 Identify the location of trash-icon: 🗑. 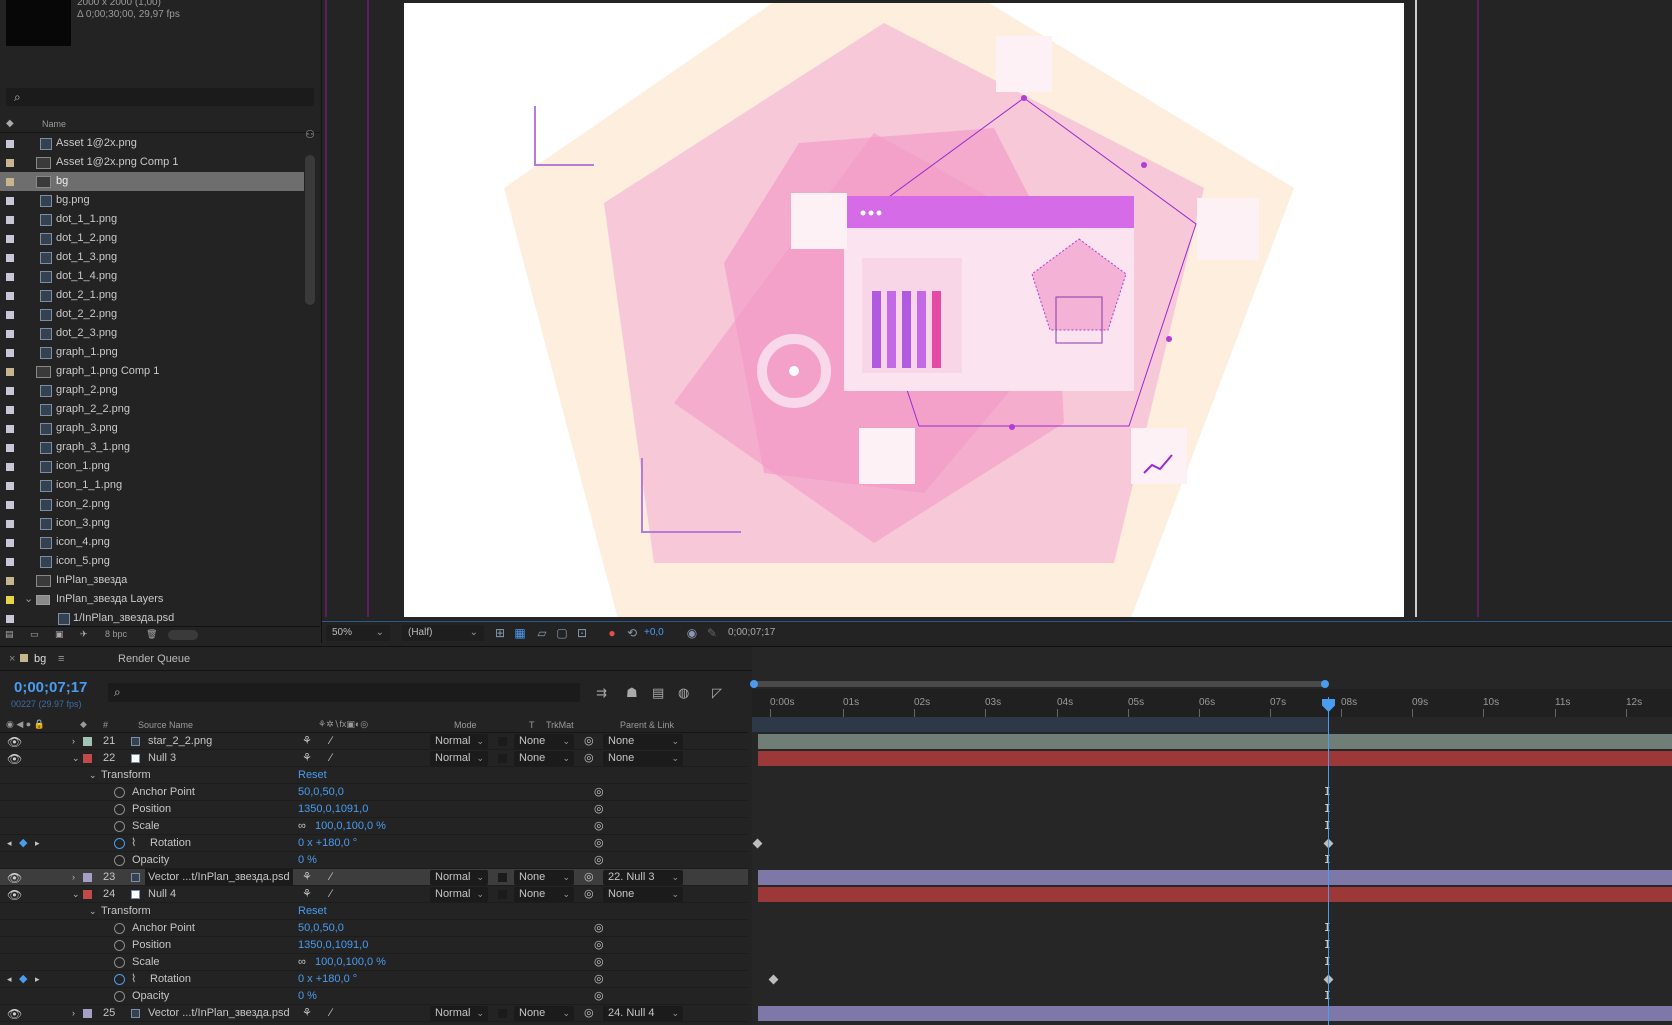
(151, 634).